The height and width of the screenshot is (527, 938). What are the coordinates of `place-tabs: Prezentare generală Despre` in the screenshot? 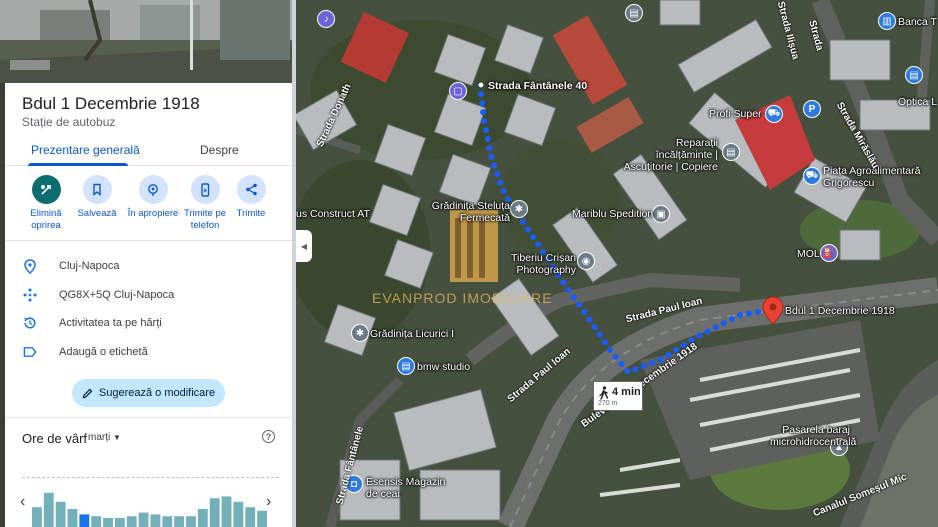 It's located at (148, 152).